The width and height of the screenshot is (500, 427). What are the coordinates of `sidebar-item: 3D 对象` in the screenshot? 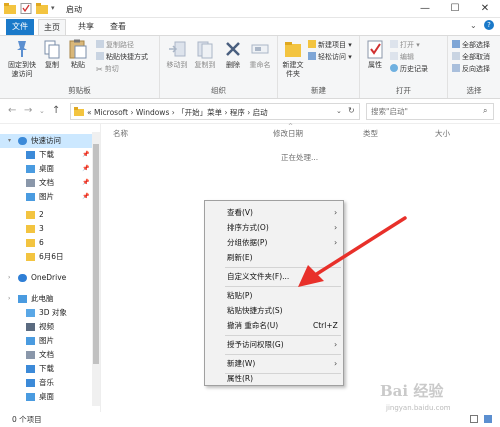 It's located at (46, 313).